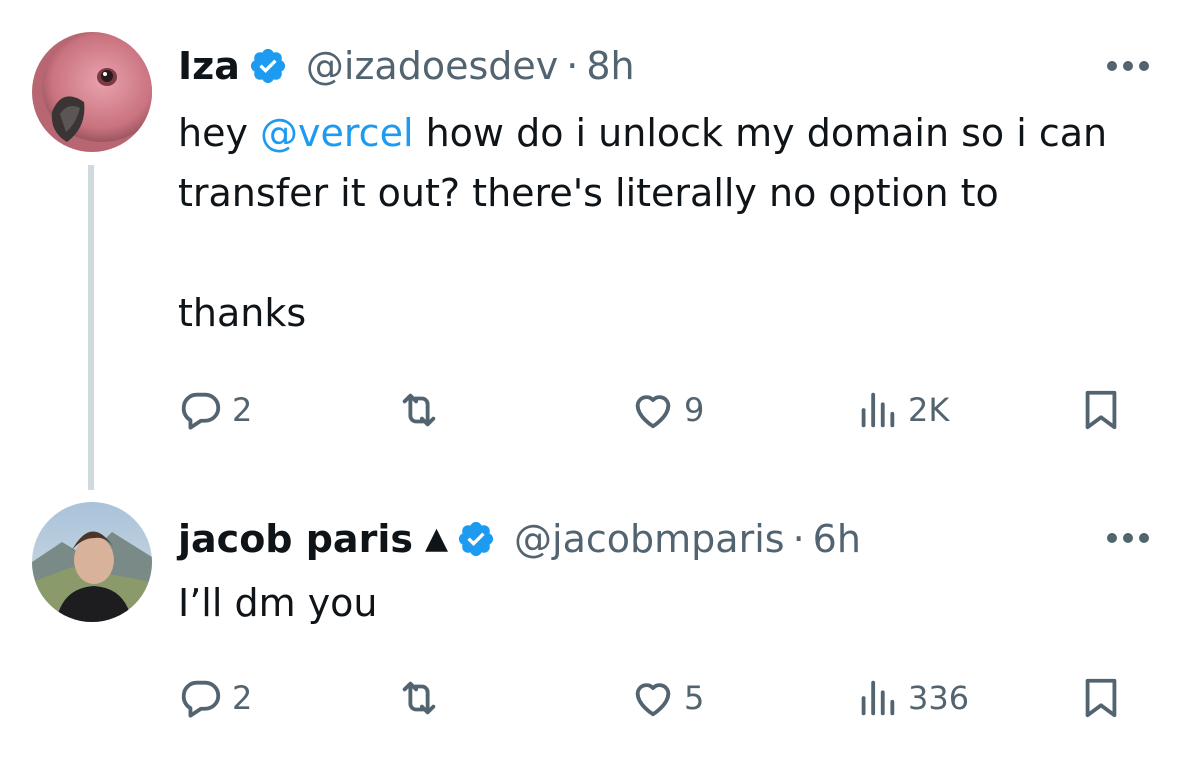  I want to click on like-button: 9, so click(667, 410).